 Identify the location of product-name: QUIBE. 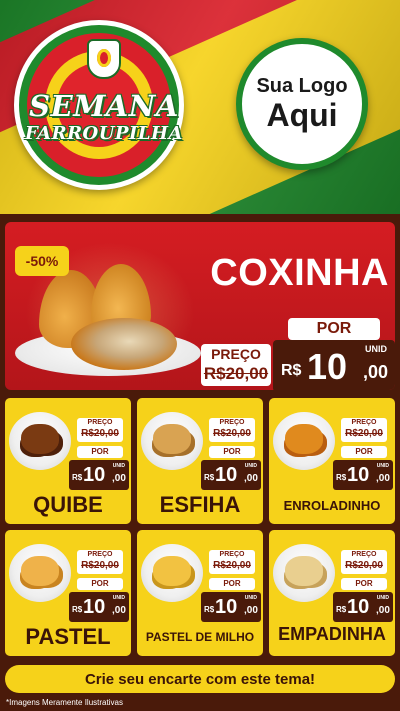
(68, 504).